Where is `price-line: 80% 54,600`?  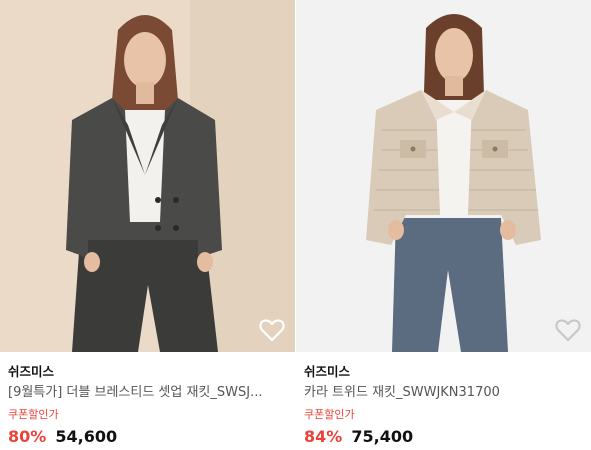 price-line: 80% 54,600 is located at coordinates (151, 437).